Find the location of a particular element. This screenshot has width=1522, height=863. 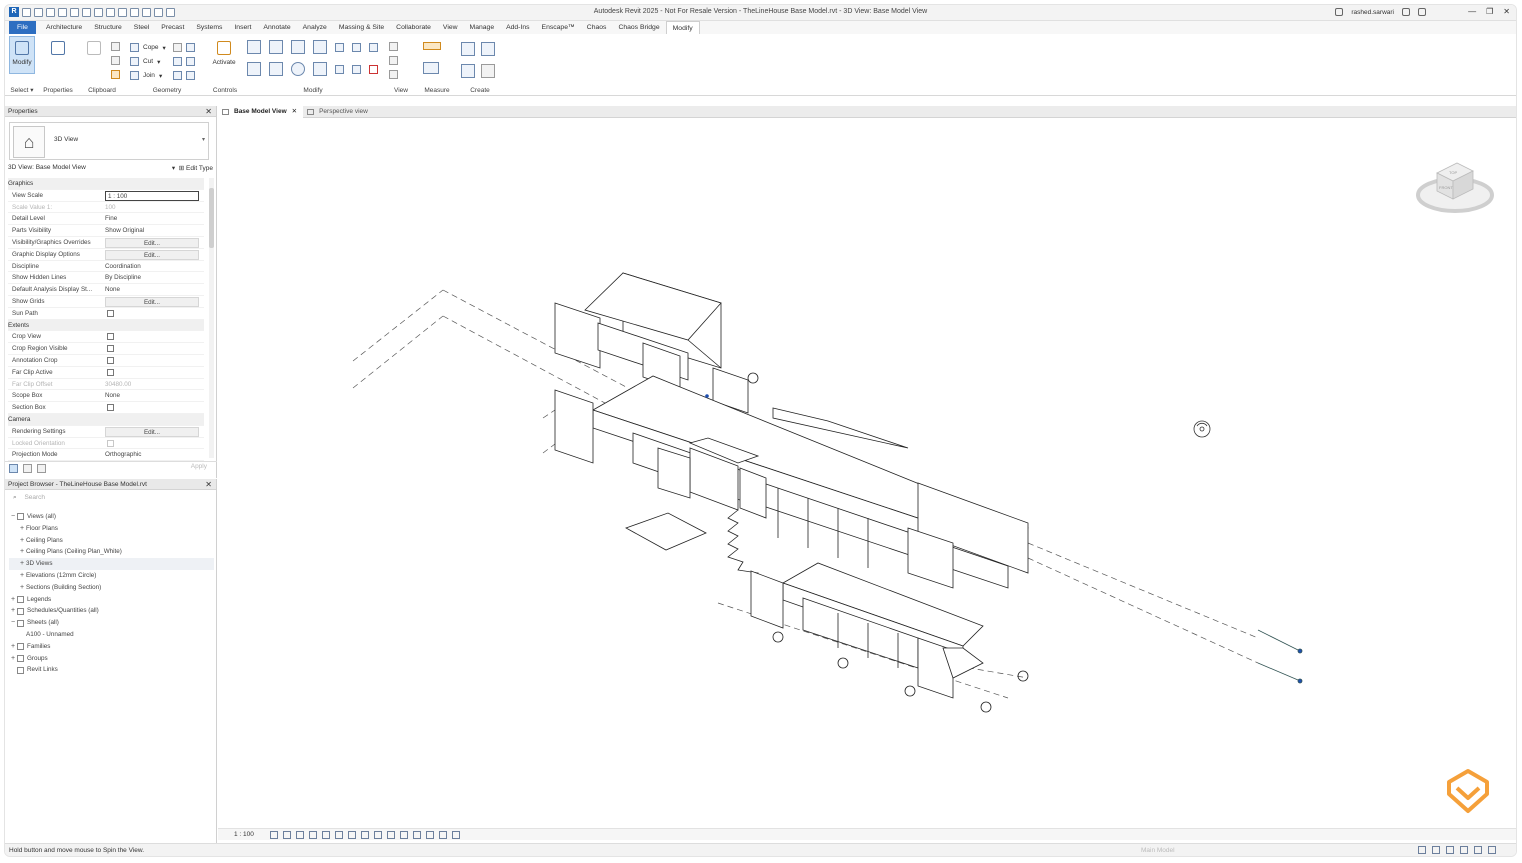

restore-button: ❐ is located at coordinates (1489, 11).